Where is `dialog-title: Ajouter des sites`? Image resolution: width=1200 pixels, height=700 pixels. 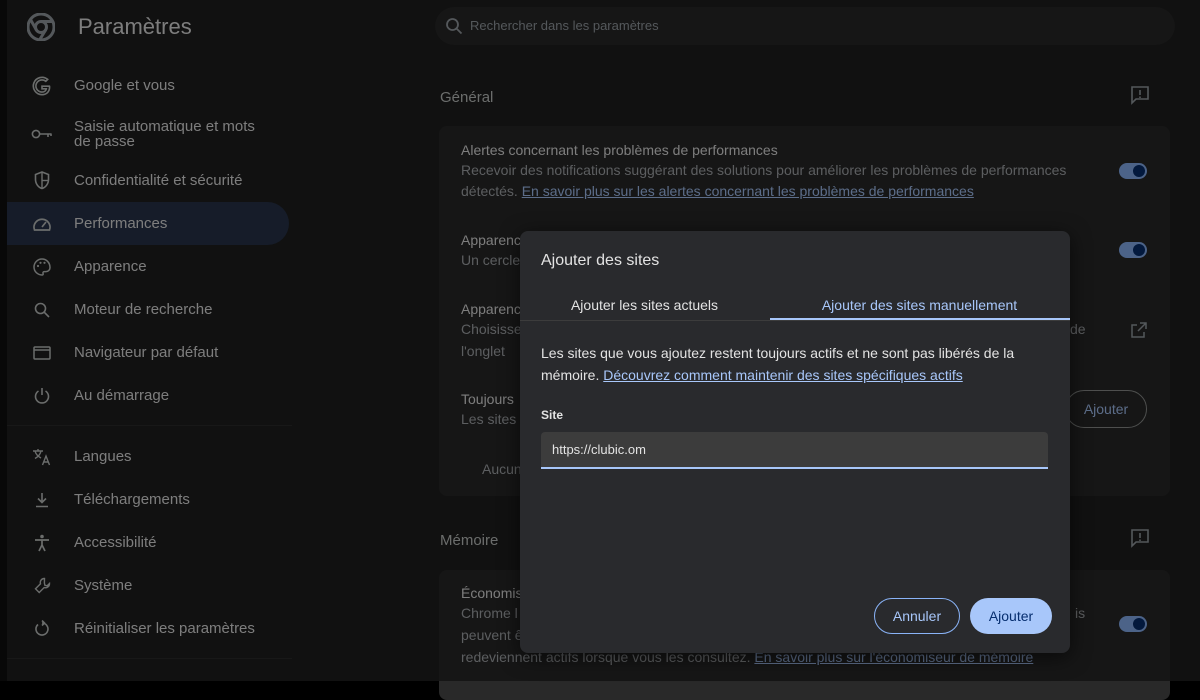
dialog-title: Ajouter des sites is located at coordinates (600, 260).